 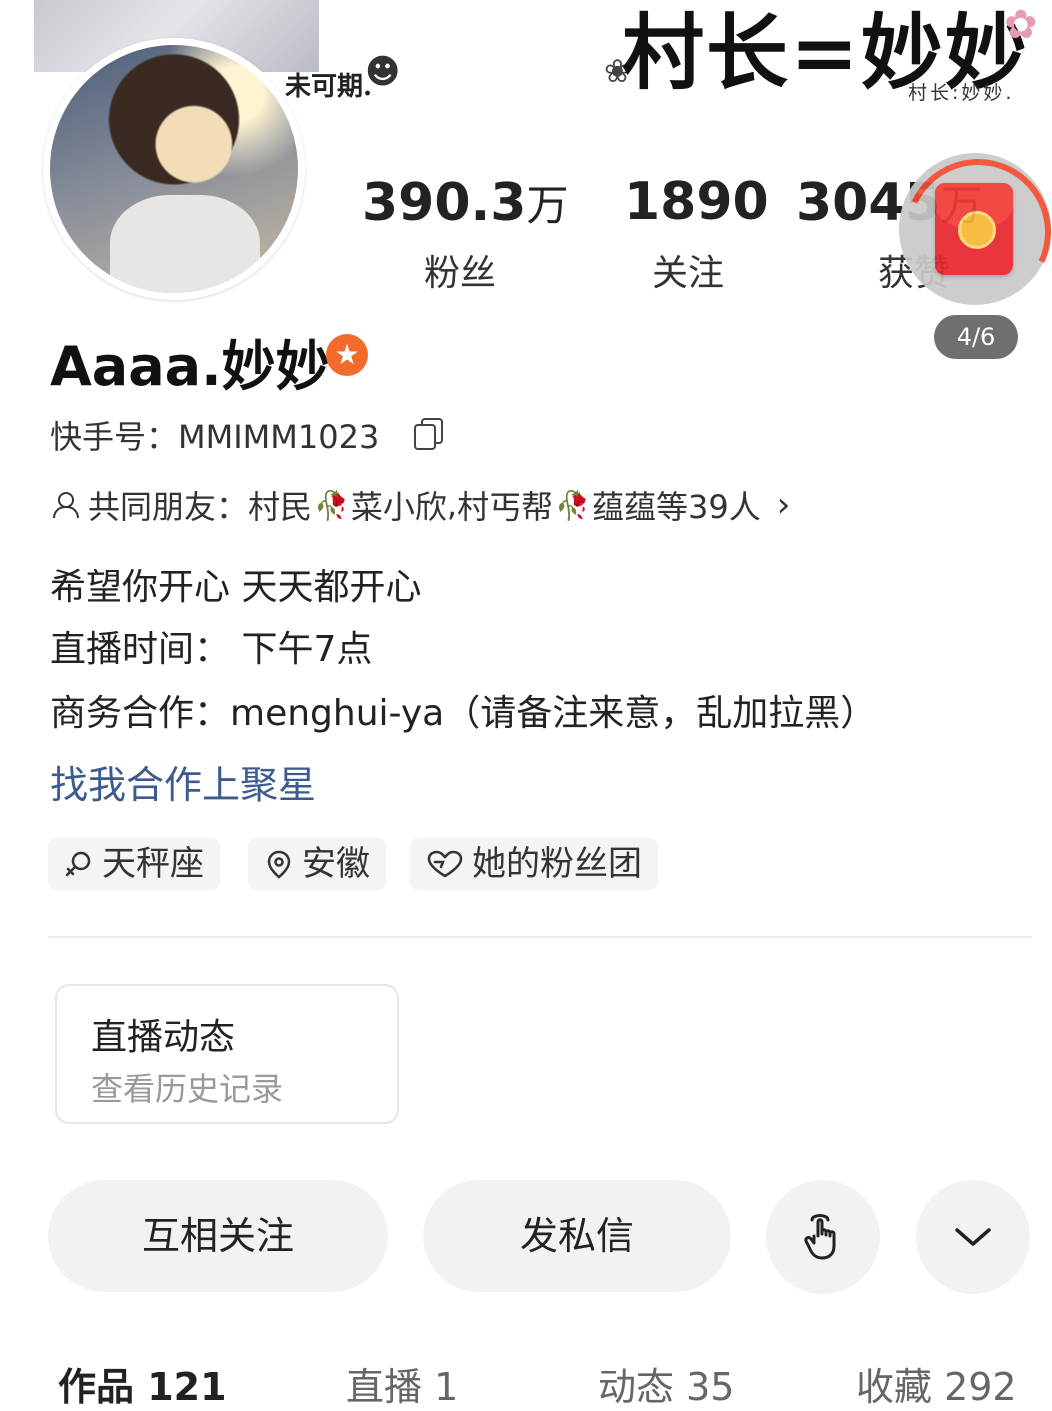 What do you see at coordinates (428, 434) in the screenshot?
I see `copy-icon` at bounding box center [428, 434].